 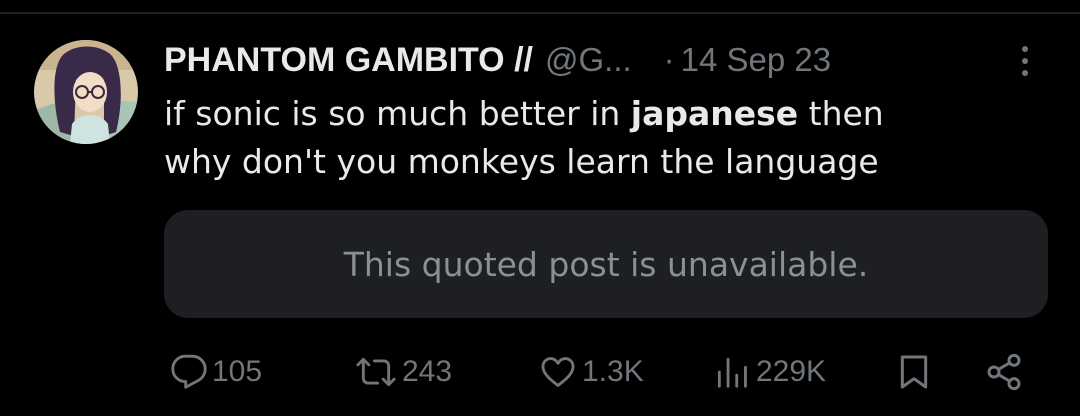 I want to click on timestamp: 14 Sep 23, so click(x=756, y=60).